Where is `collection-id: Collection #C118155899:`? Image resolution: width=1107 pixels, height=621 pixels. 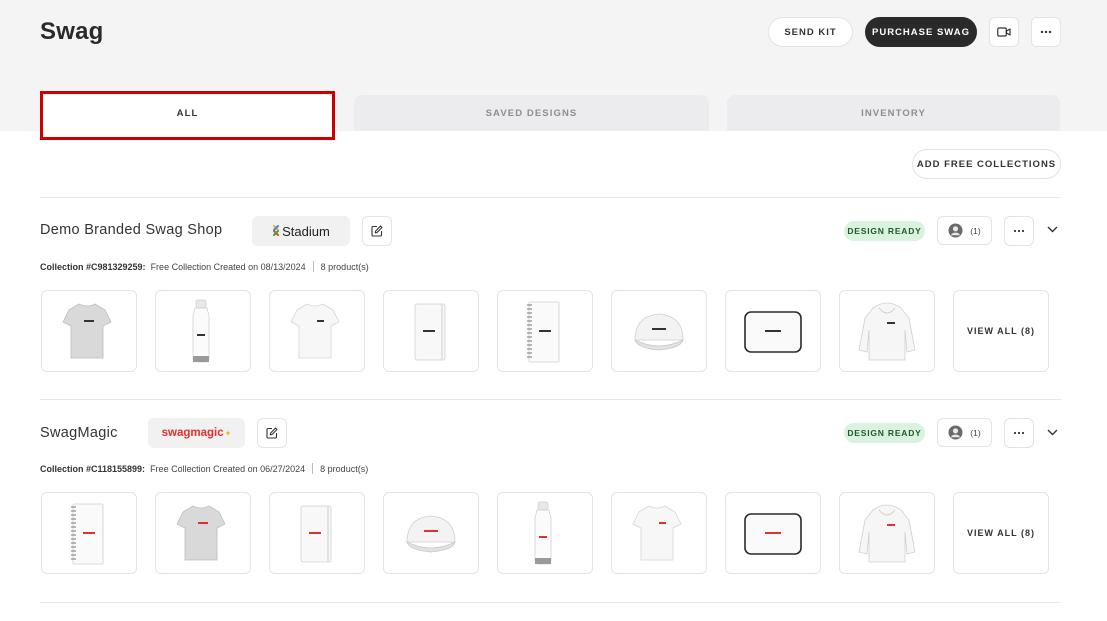
collection-id: Collection #C118155899: is located at coordinates (93, 468).